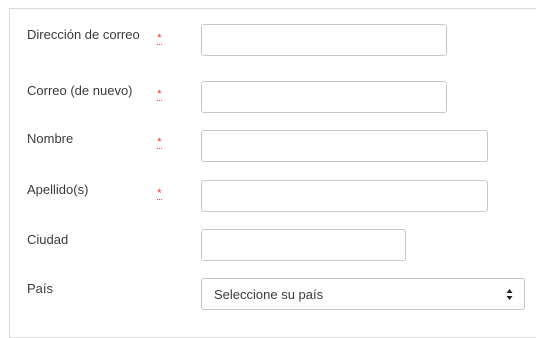 The height and width of the screenshot is (338, 536). Describe the element at coordinates (58, 189) in the screenshot. I see `lastname-label: Apellido(s)` at that location.